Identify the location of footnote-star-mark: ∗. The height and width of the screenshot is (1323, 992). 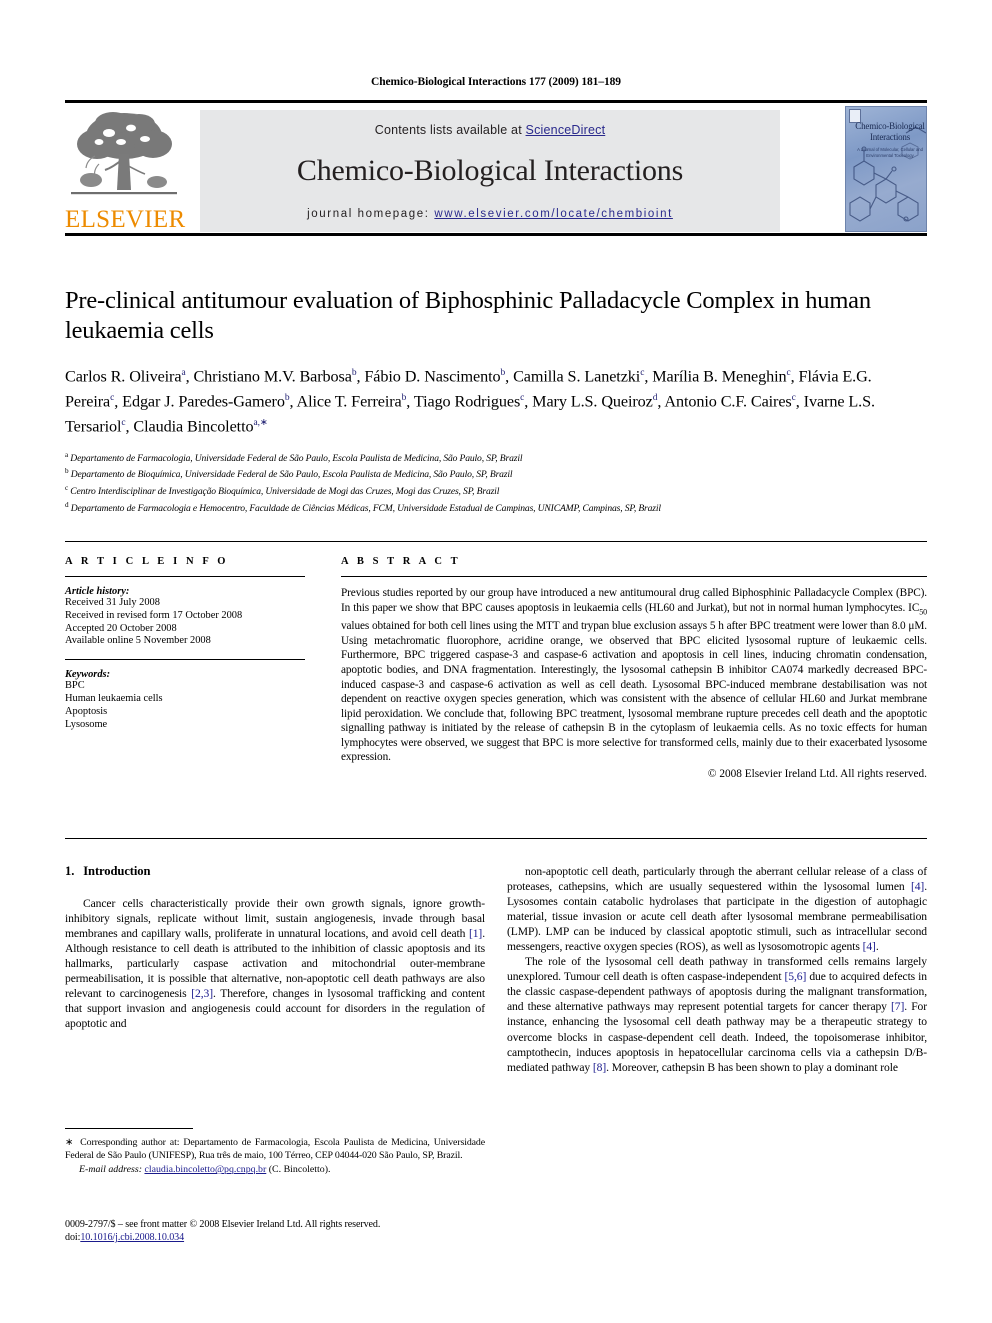
(69, 1142).